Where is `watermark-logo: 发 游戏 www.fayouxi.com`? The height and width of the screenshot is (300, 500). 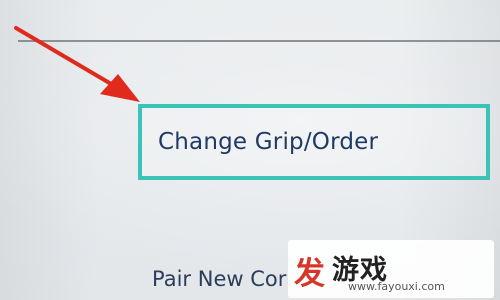 watermark-logo: 发 游戏 www.fayouxi.com is located at coordinates (391, 269).